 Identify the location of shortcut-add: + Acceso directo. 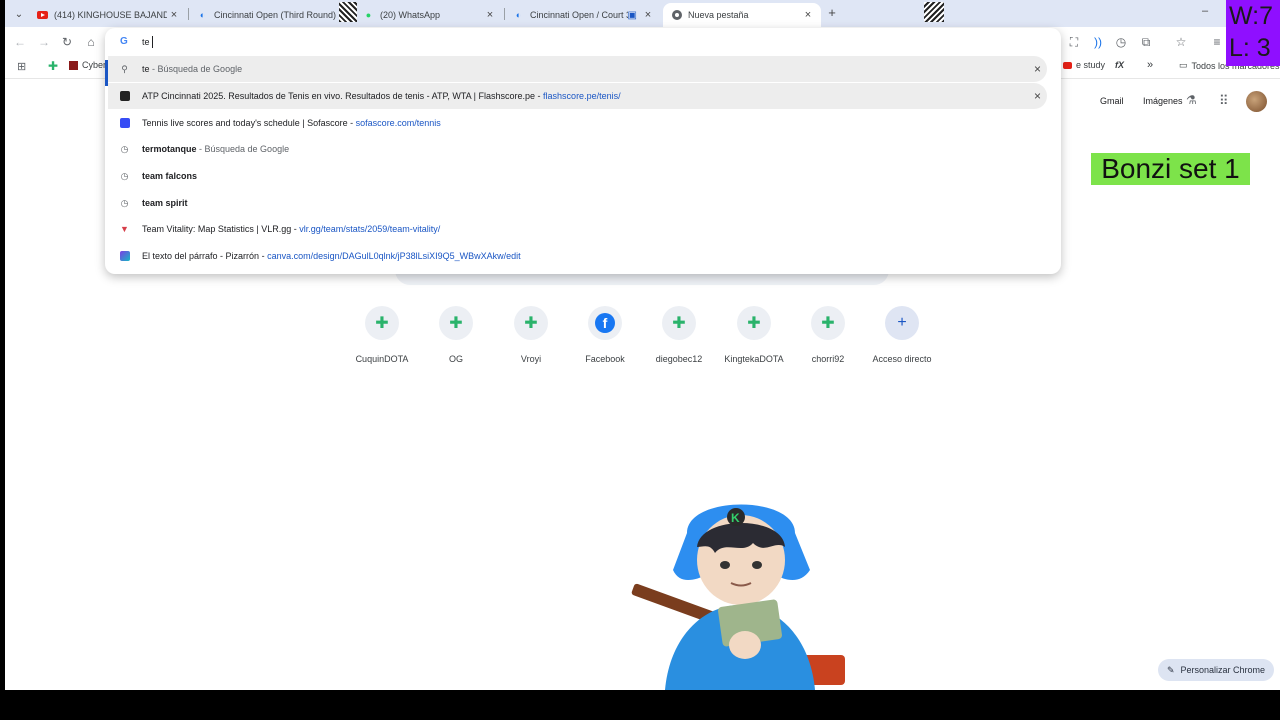
(902, 335).